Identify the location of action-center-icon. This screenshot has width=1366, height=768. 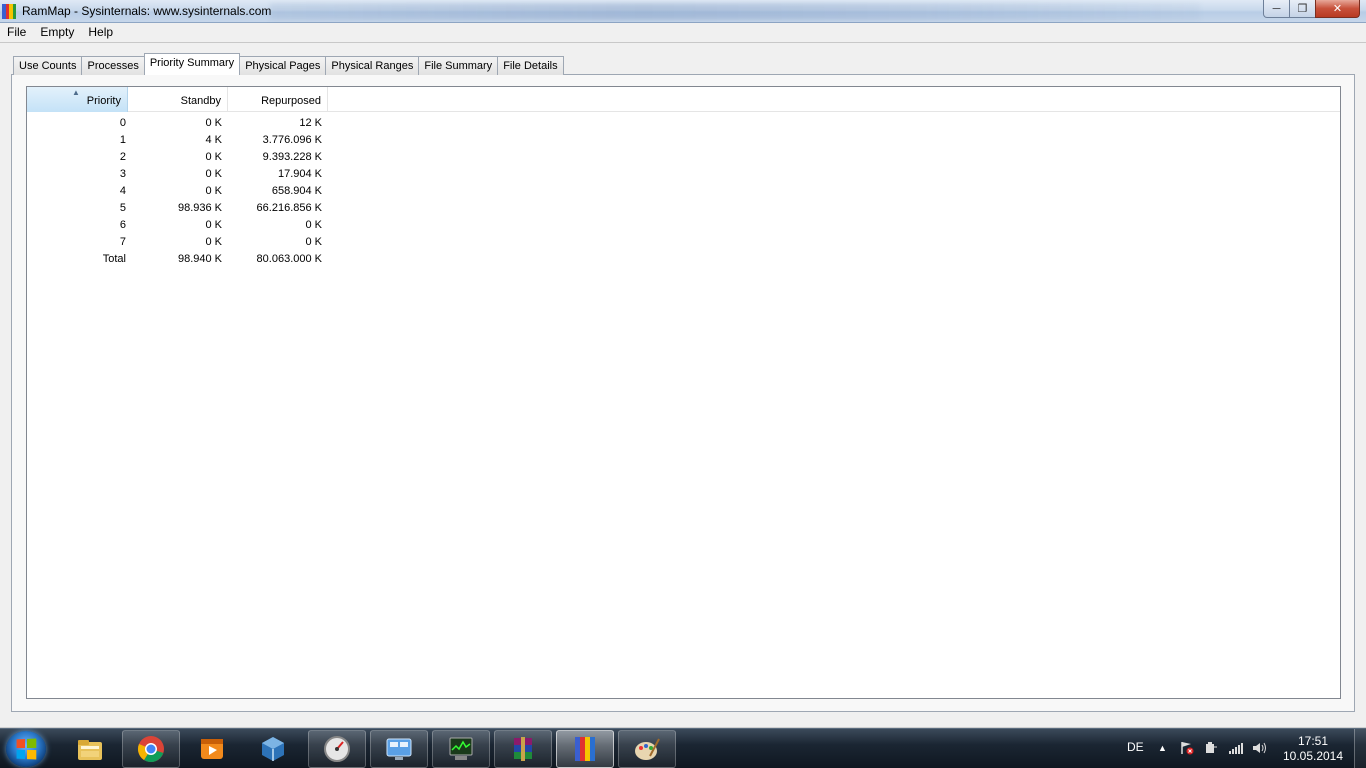
(1187, 749).